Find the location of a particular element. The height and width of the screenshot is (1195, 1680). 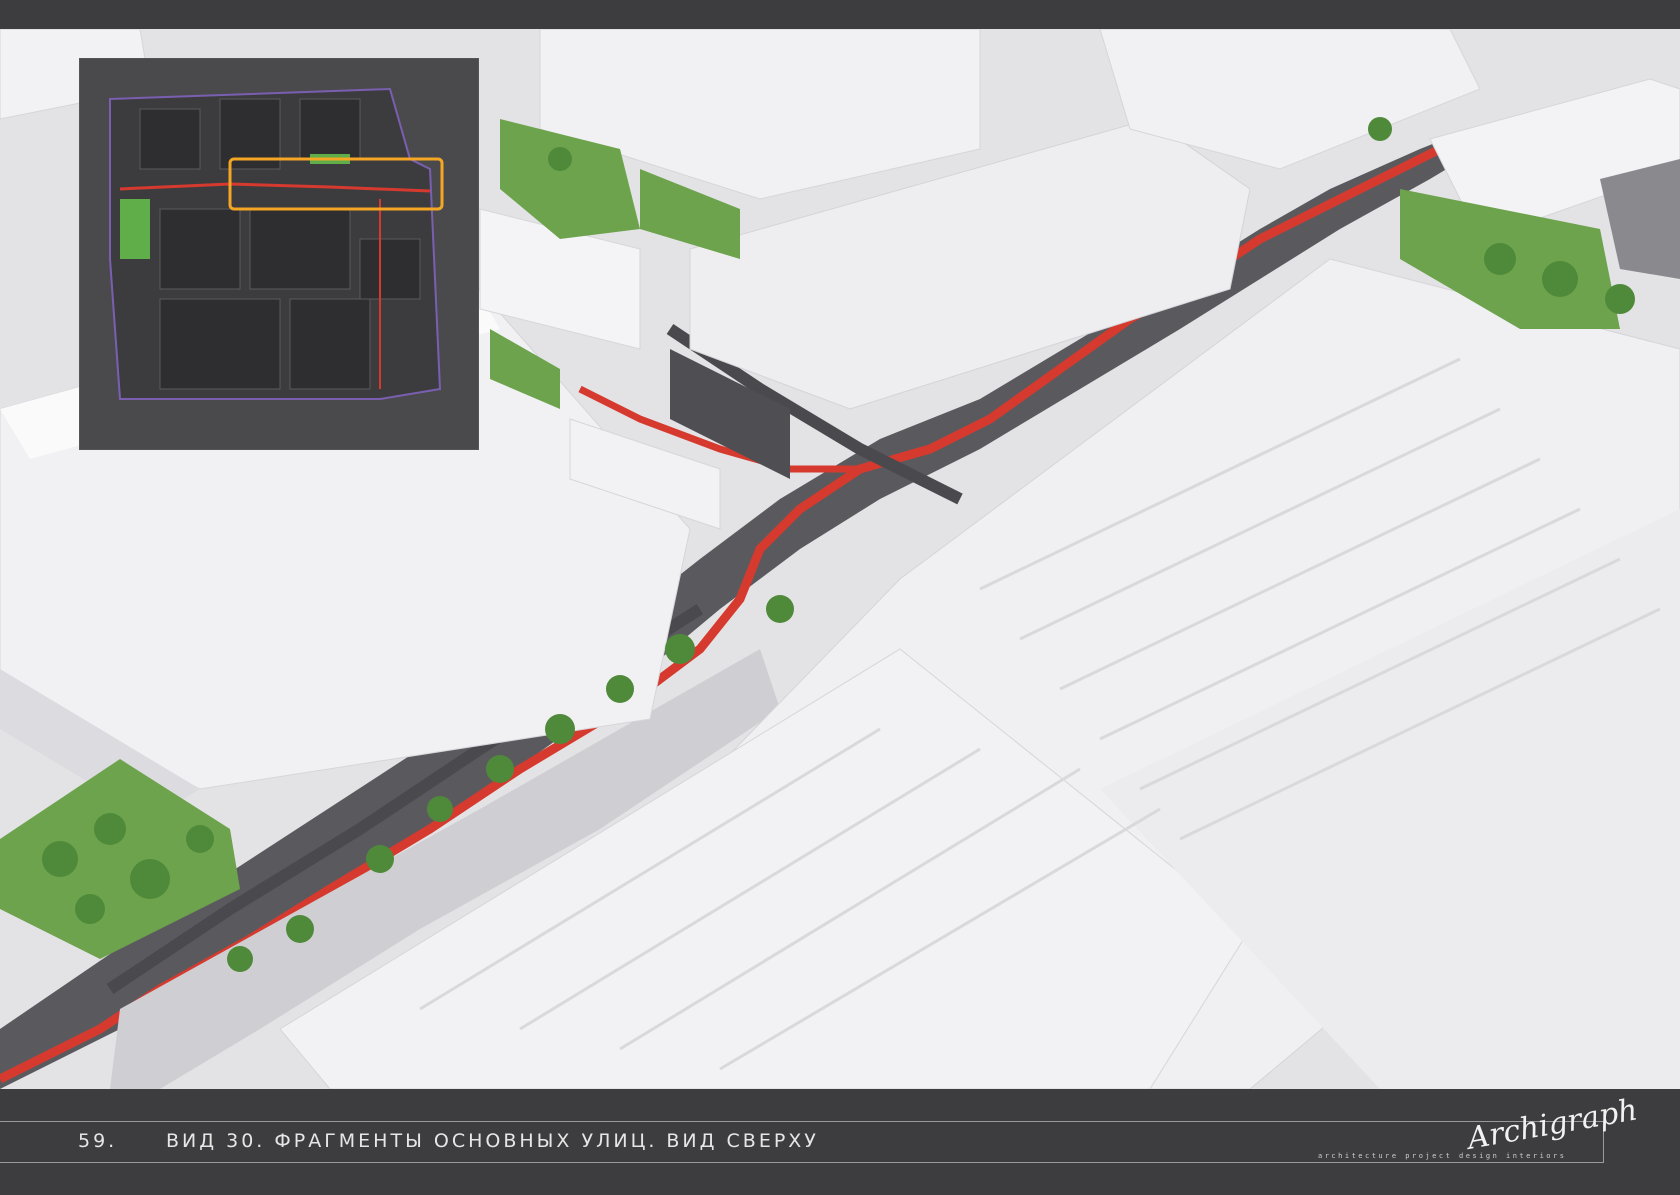

site-plan-inset is located at coordinates (279, 254).